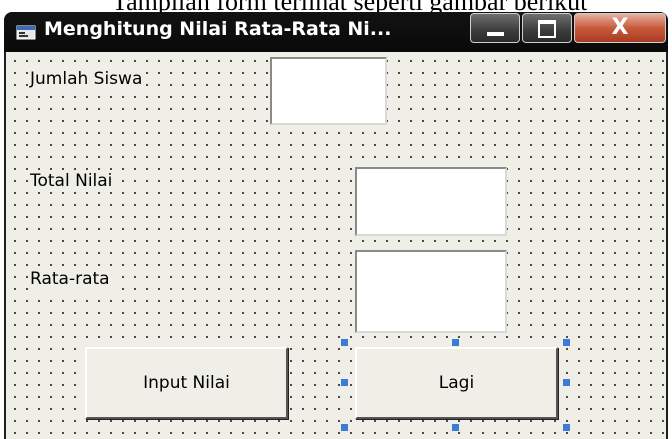 The width and height of the screenshot is (672, 439). I want to click on selection-handle-top, so click(455, 342).